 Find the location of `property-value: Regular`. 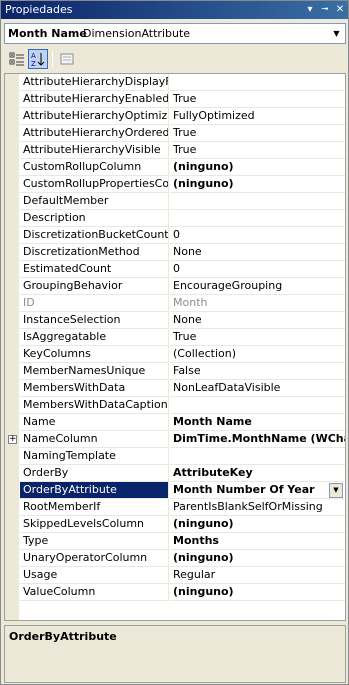

property-value: Regular is located at coordinates (257, 575).